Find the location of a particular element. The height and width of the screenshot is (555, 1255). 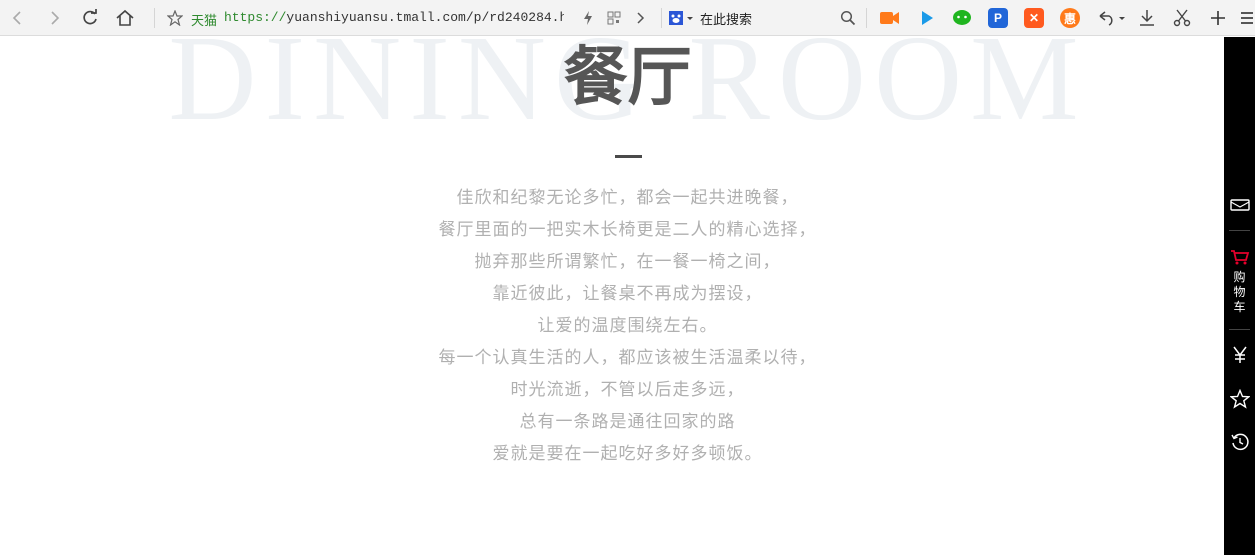

history-icon is located at coordinates (1239, 442).